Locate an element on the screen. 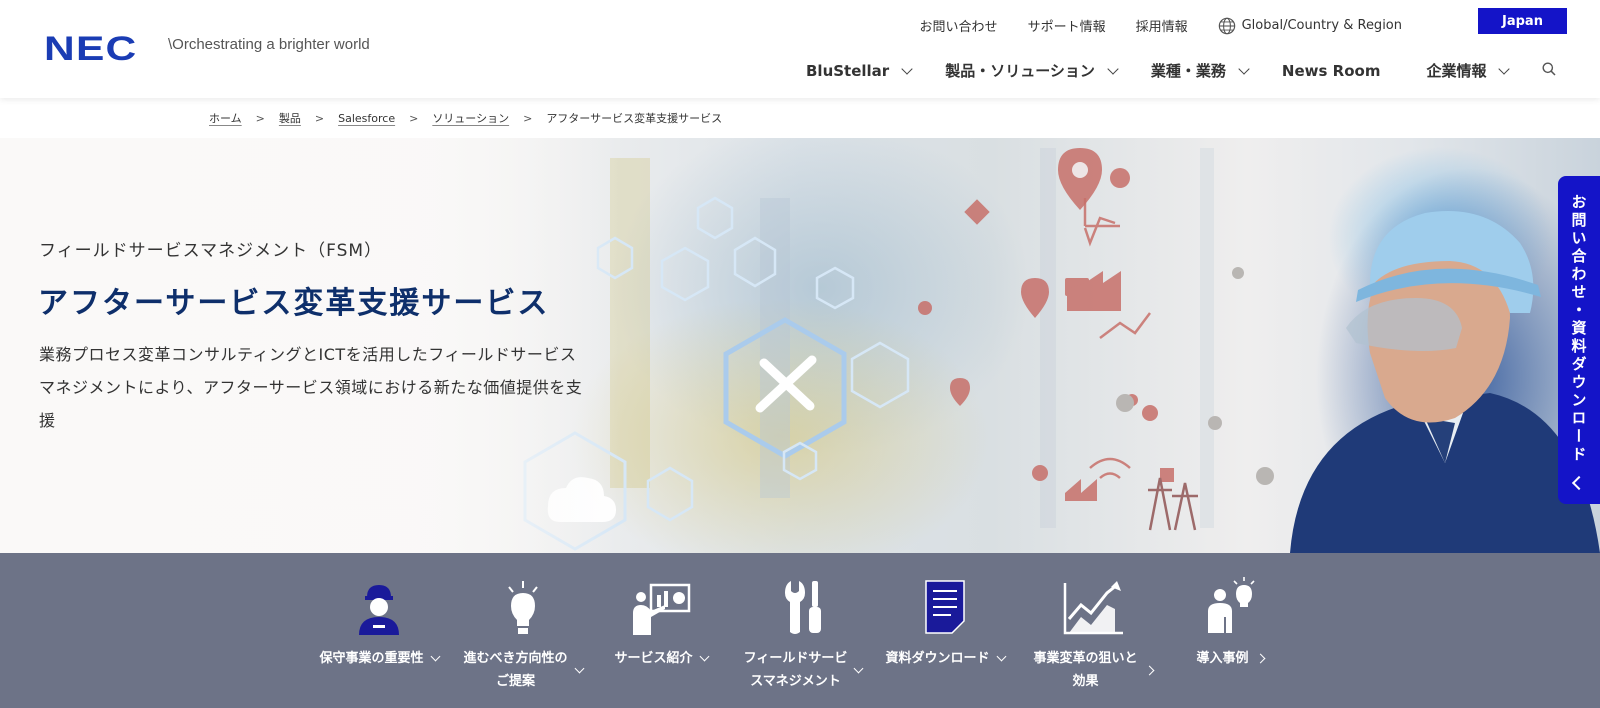 The height and width of the screenshot is (708, 1600). nav-label: News Room is located at coordinates (1331, 70).